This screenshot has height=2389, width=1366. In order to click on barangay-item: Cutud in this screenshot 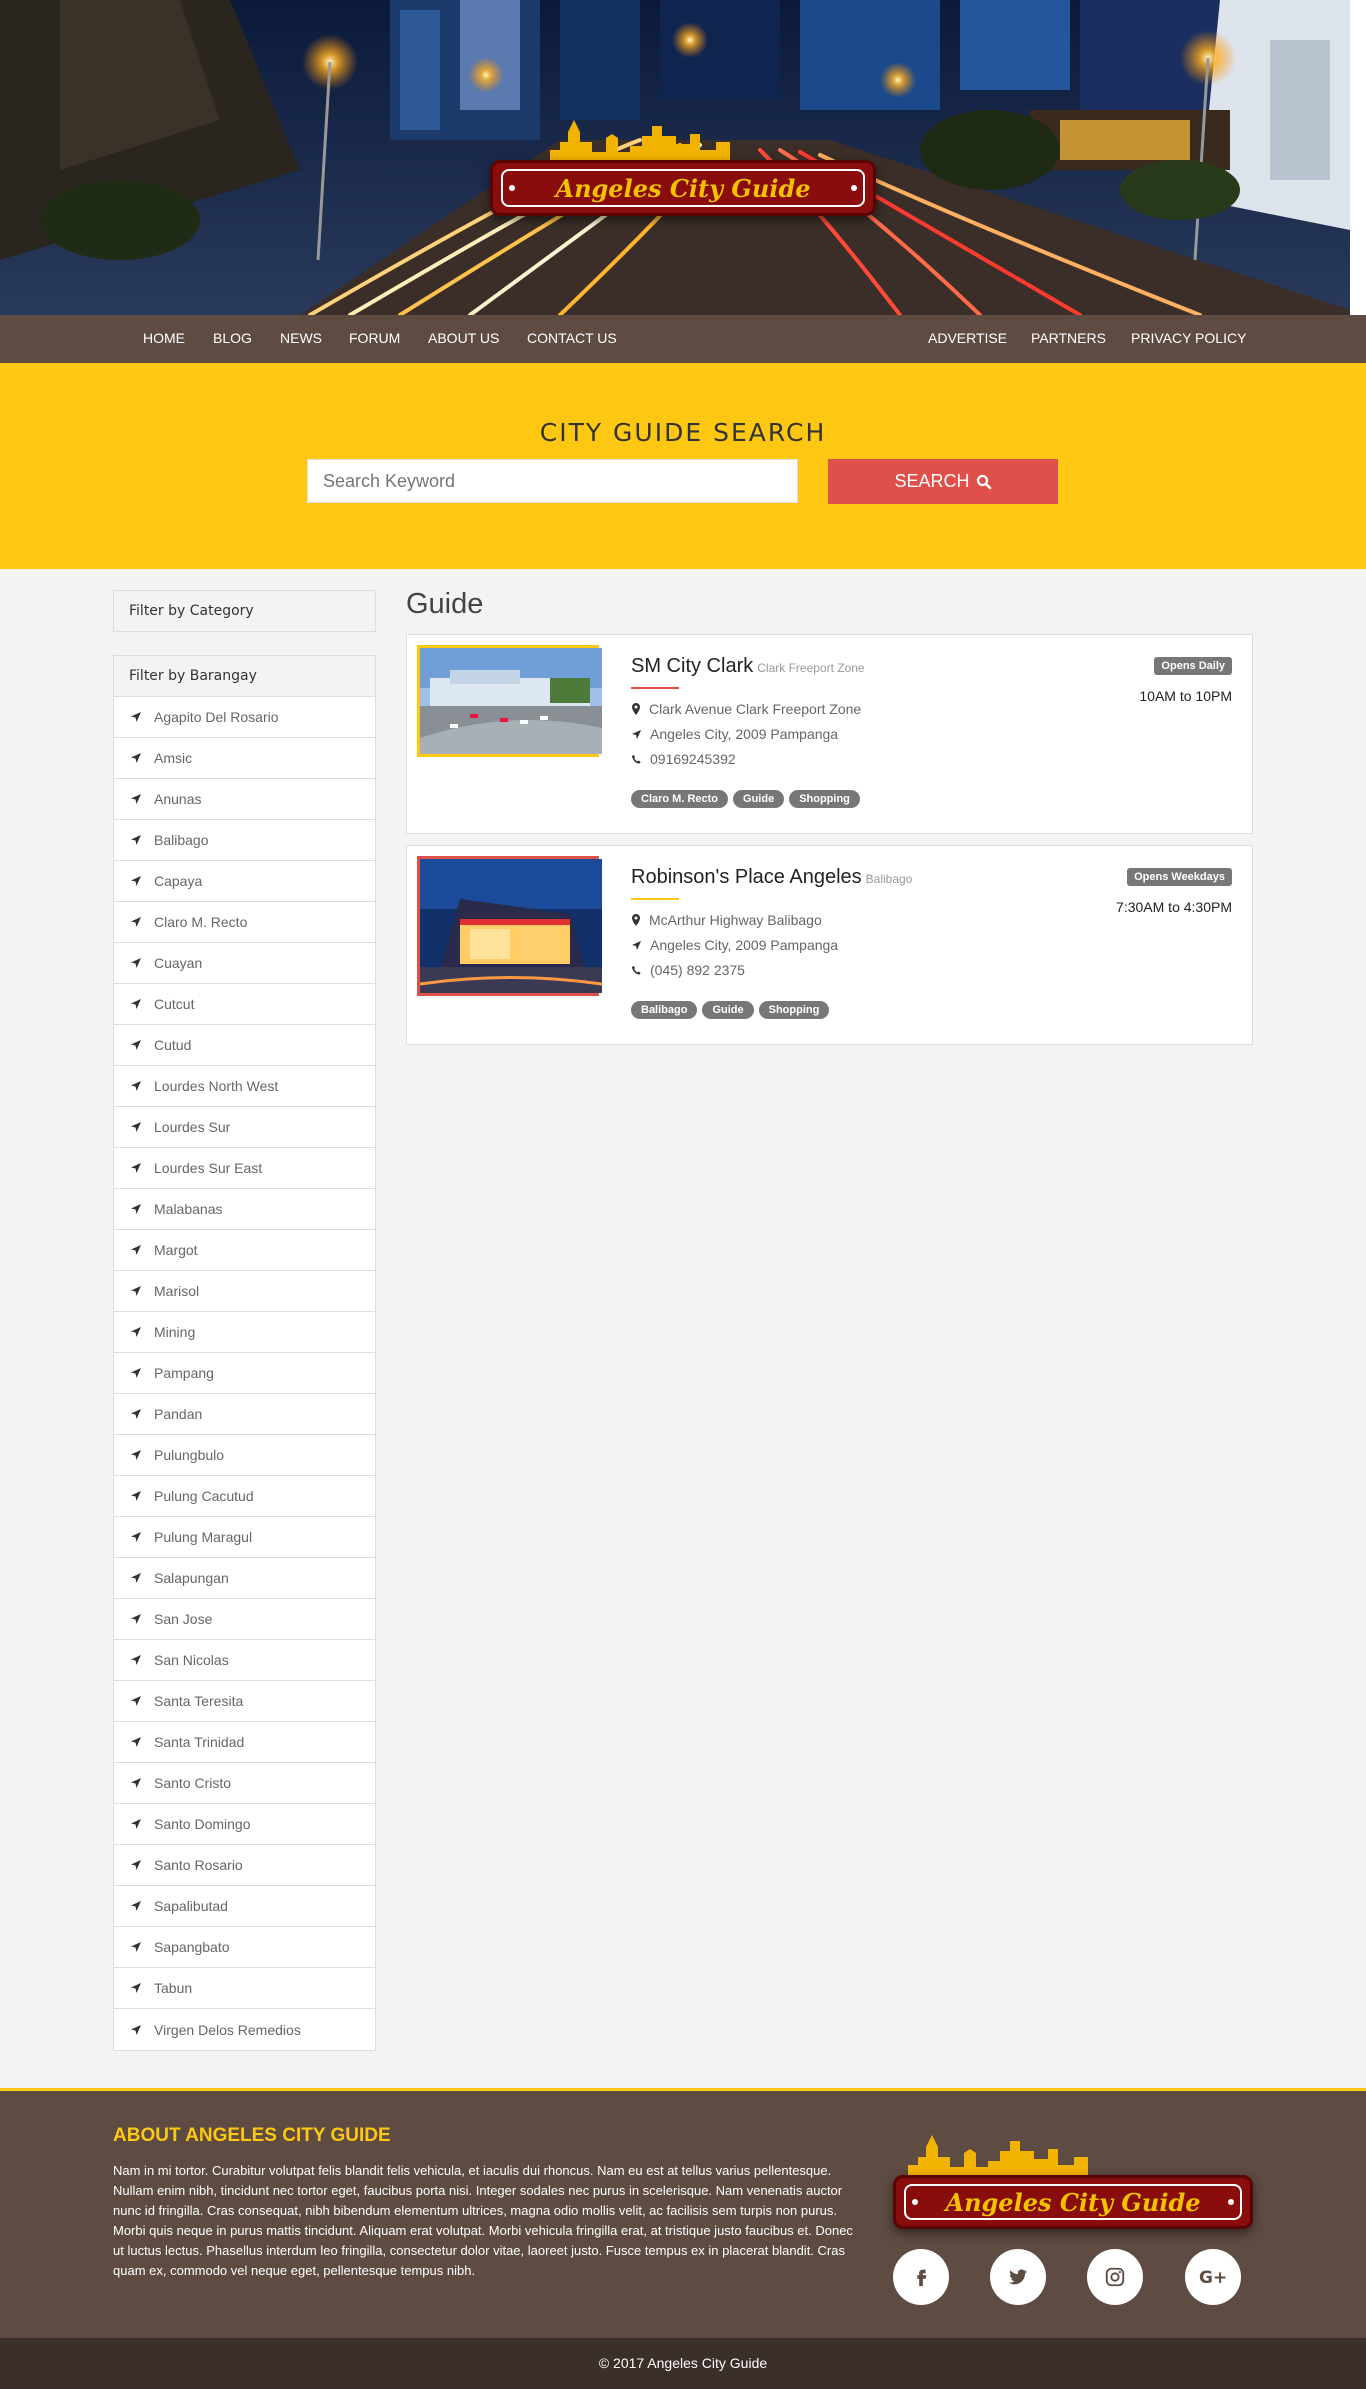, I will do `click(244, 1045)`.